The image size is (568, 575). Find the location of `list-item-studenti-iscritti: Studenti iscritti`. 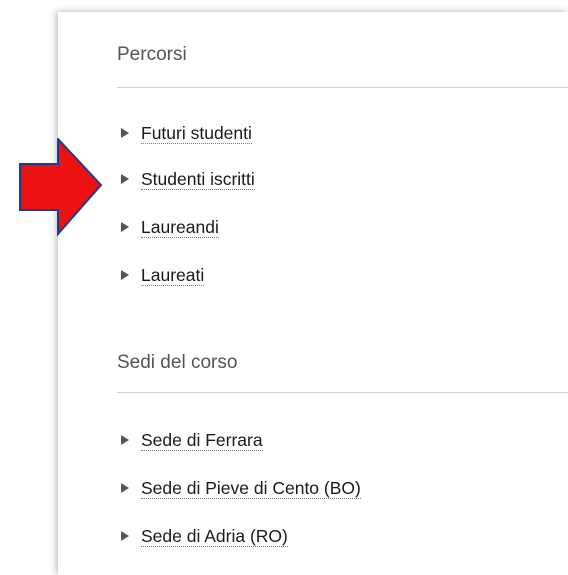

list-item-studenti-iscritti: Studenti iscritti is located at coordinates (186, 179).